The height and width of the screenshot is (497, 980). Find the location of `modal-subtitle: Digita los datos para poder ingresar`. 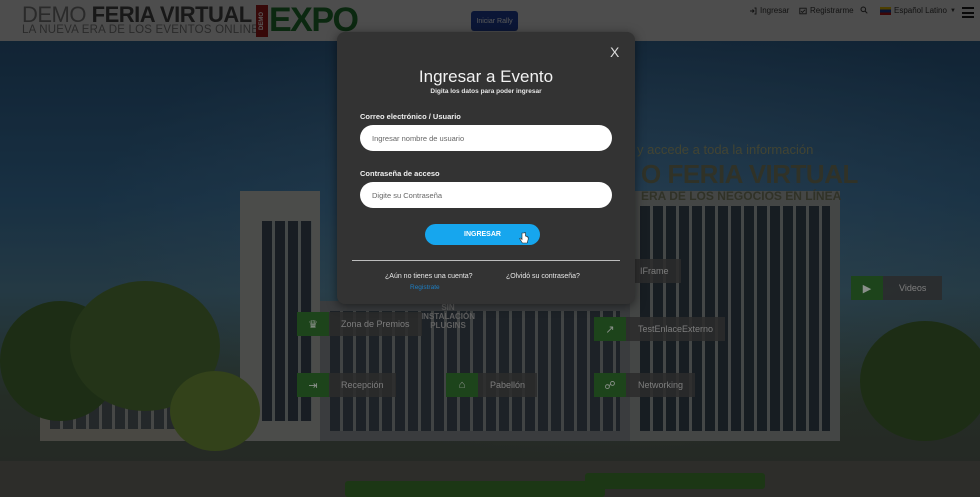

modal-subtitle: Digita los datos para poder ingresar is located at coordinates (486, 91).